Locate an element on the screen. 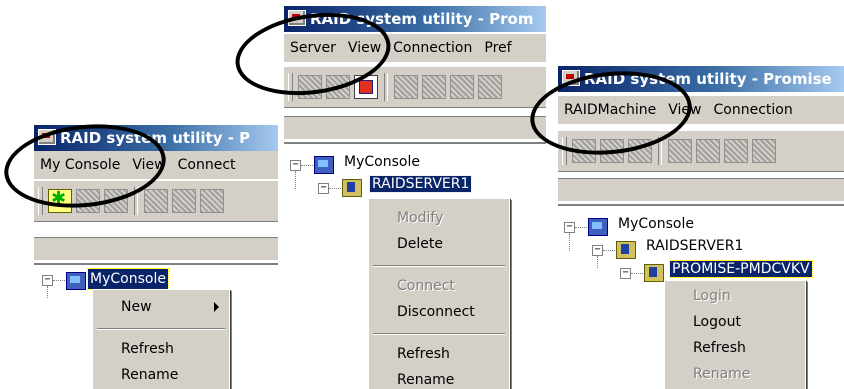  toolbar-separator is located at coordinates (386, 87).